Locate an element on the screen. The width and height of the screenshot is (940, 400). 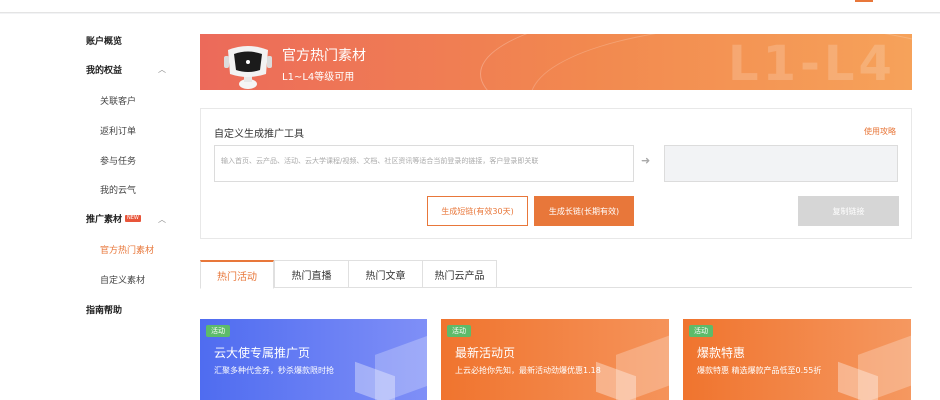
activity-card: 活动 最新活动页 上云必抢你先知，最新活动劲爆优惠1.18 is located at coordinates (555, 359).